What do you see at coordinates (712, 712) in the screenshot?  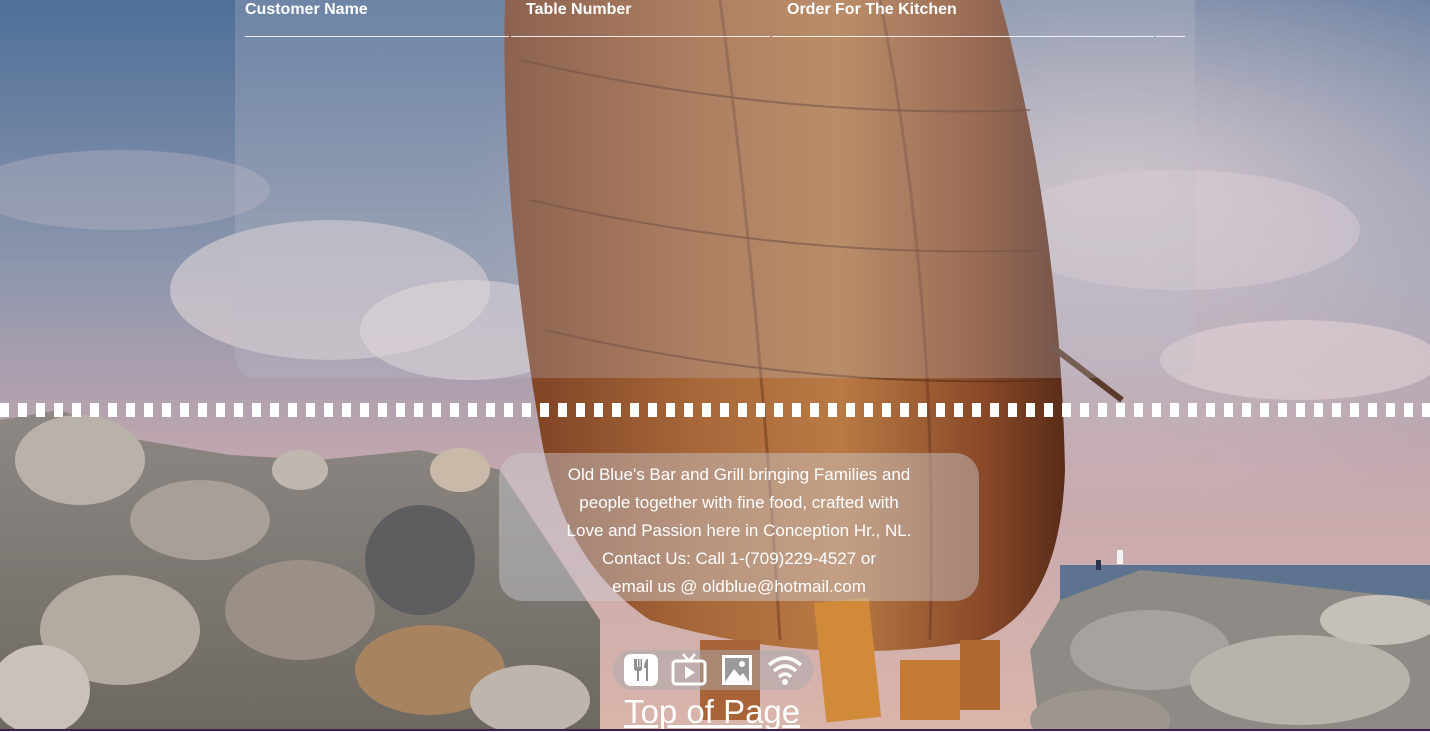 I see `top-of-page-link: Top of Page` at bounding box center [712, 712].